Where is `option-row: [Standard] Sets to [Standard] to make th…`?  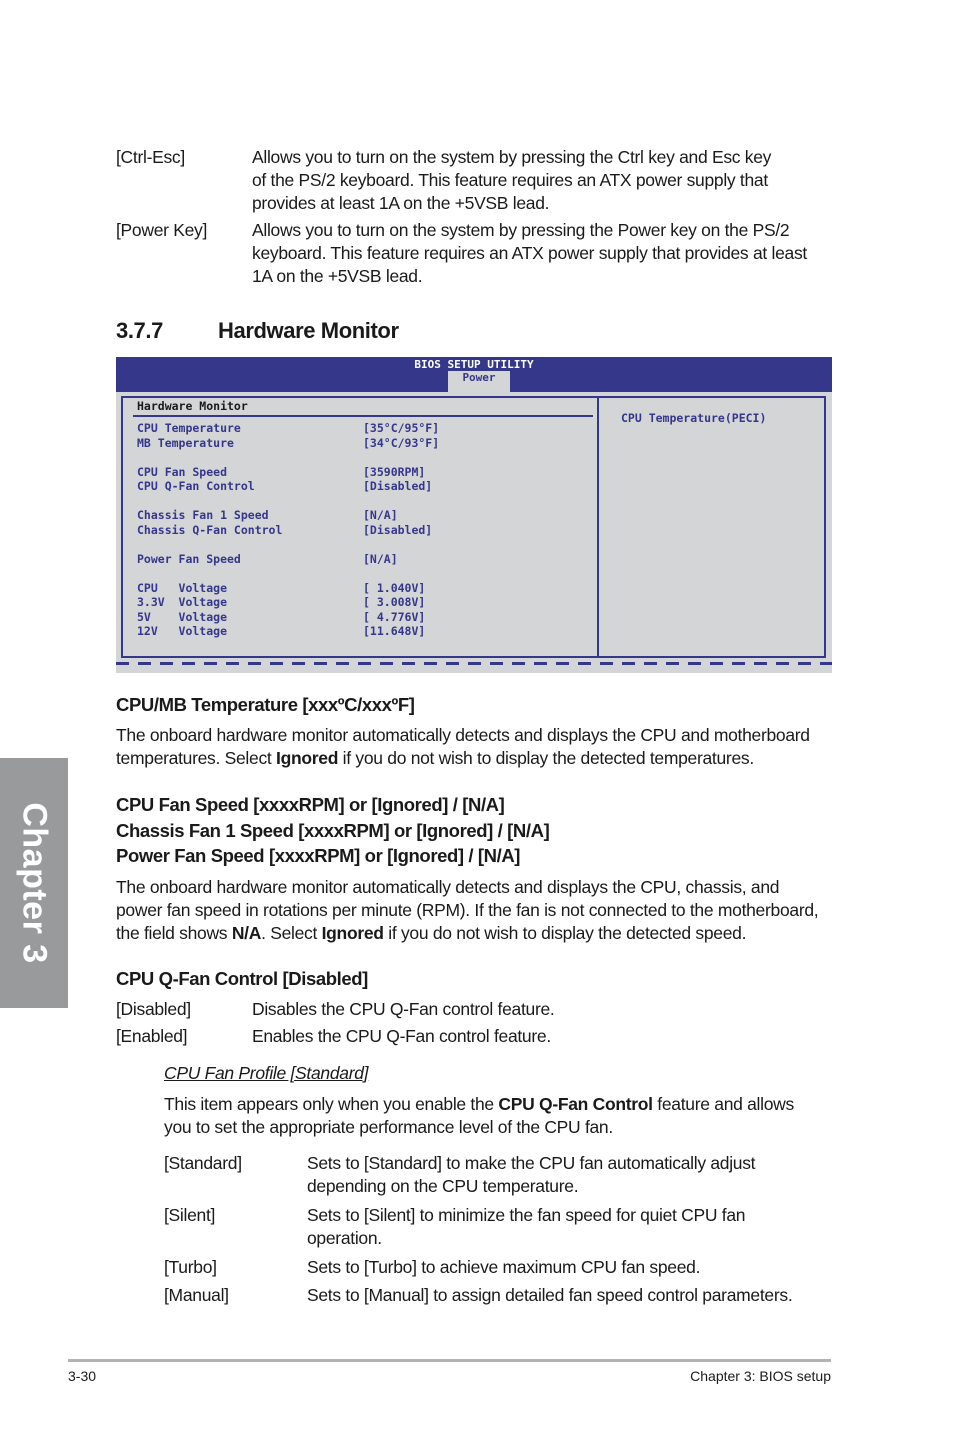 option-row: [Standard] Sets to [Standard] to make th… is located at coordinates (500, 1175).